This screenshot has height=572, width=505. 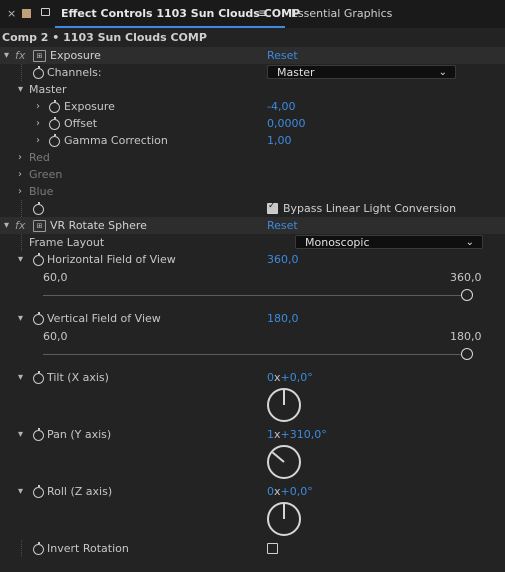 I want to click on vfov-slider-knob, so click(x=467, y=354).